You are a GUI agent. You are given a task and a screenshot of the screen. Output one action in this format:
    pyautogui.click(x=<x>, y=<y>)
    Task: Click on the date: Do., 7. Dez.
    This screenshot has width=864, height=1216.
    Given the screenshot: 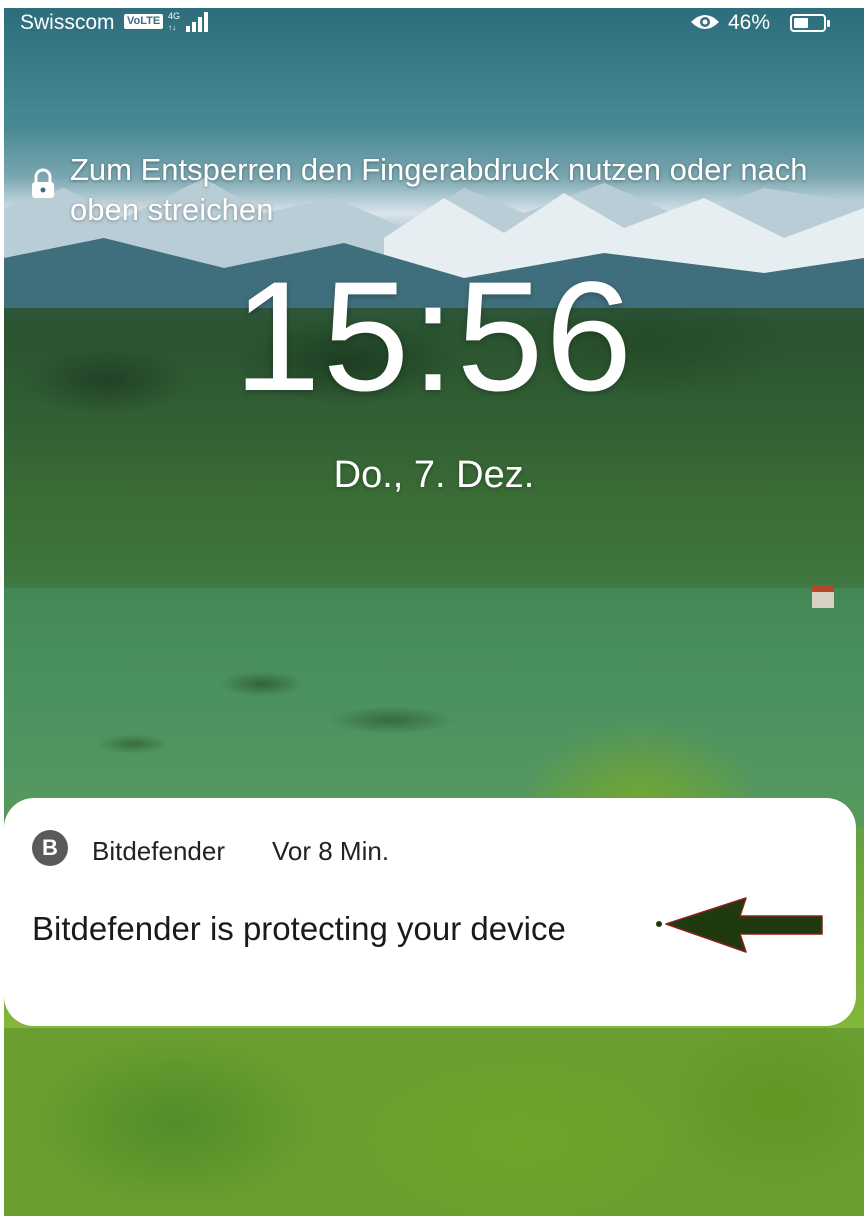 What is the action you would take?
    pyautogui.click(x=434, y=475)
    